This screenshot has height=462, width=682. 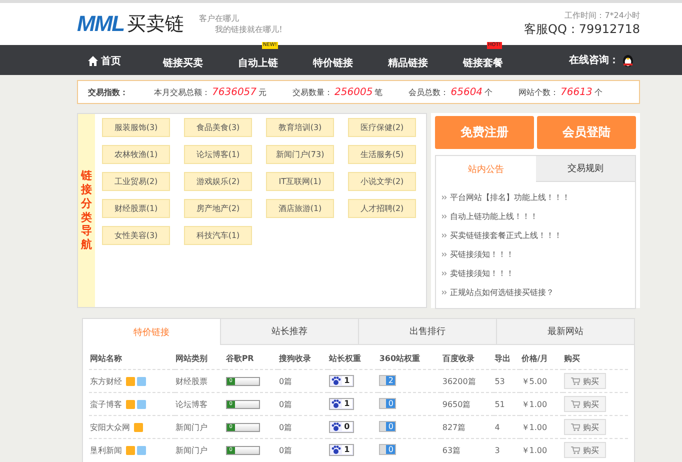 What do you see at coordinates (353, 92) in the screenshot?
I see `stat-value: 256005` at bounding box center [353, 92].